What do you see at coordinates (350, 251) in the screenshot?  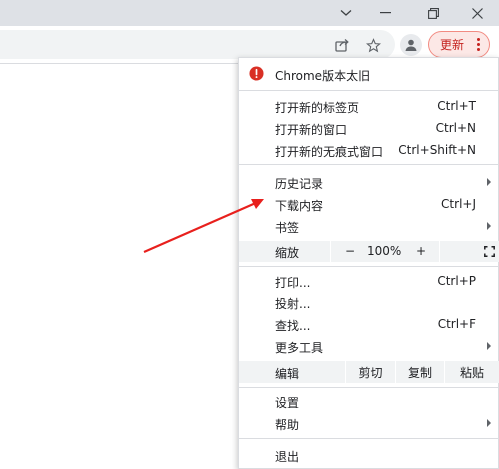 I see `zoom-out-button: −` at bounding box center [350, 251].